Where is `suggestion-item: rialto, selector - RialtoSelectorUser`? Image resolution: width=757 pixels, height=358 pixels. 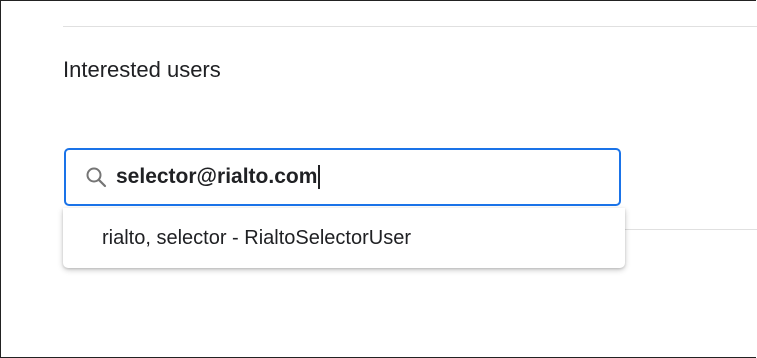
suggestion-item: rialto, selector - RialtoSelectorUser is located at coordinates (344, 238).